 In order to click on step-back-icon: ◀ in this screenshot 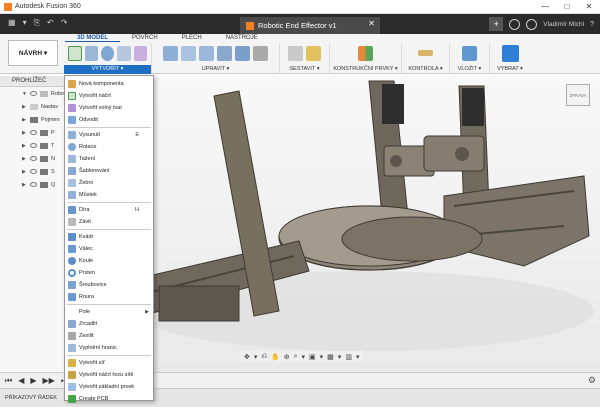, I will do `click(21, 380)`.